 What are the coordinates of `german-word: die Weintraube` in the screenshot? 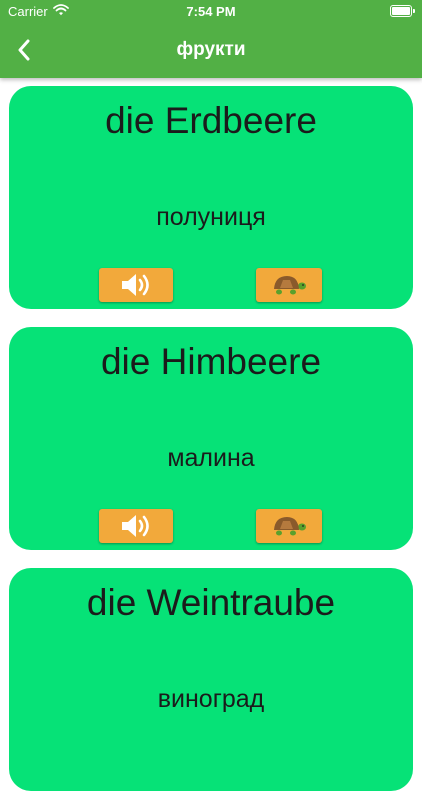 It's located at (211, 602).